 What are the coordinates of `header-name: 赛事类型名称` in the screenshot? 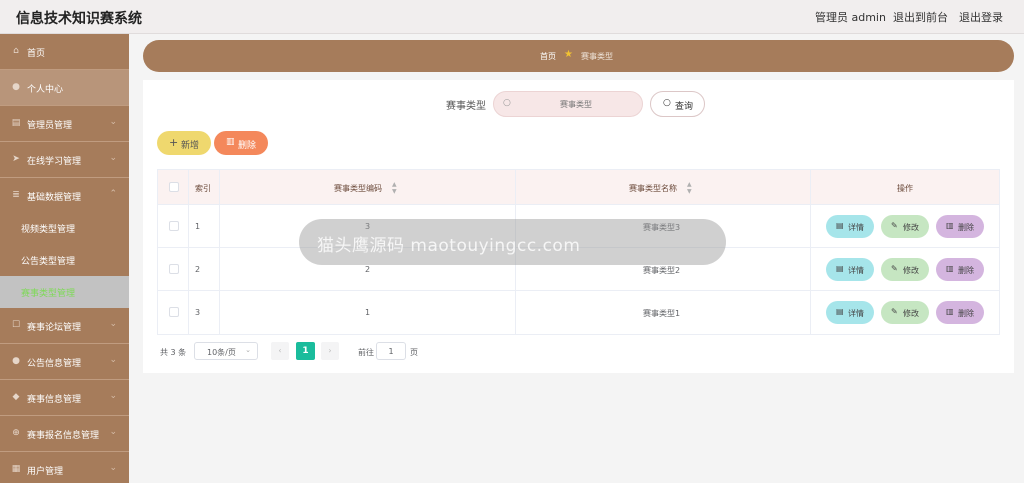 It's located at (653, 188).